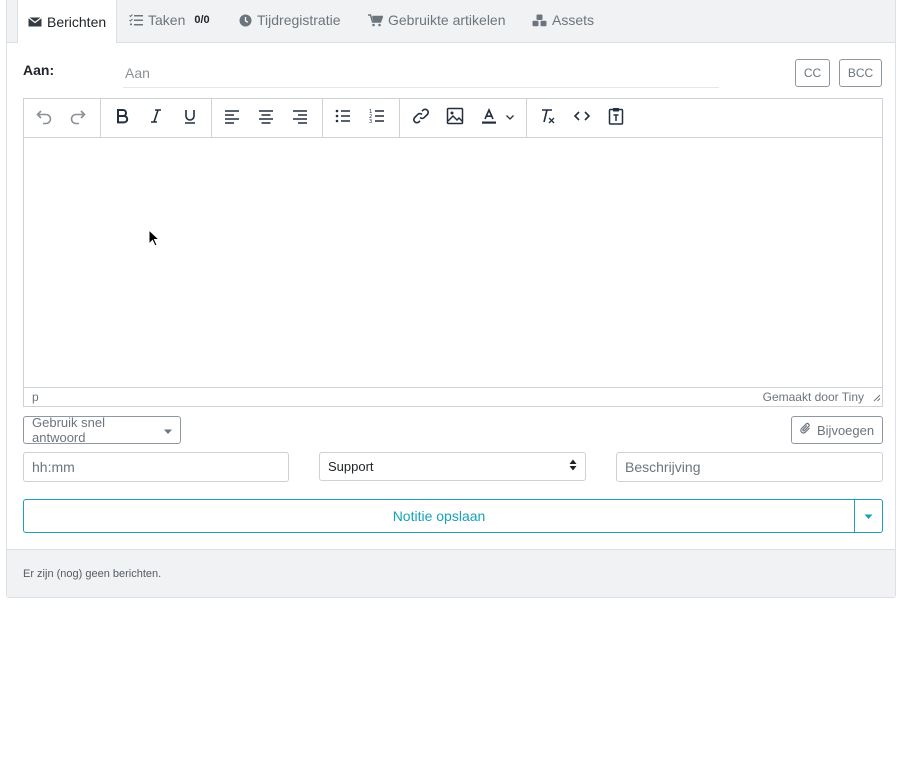 This screenshot has width=900, height=773. I want to click on source-code-button, so click(582, 118).